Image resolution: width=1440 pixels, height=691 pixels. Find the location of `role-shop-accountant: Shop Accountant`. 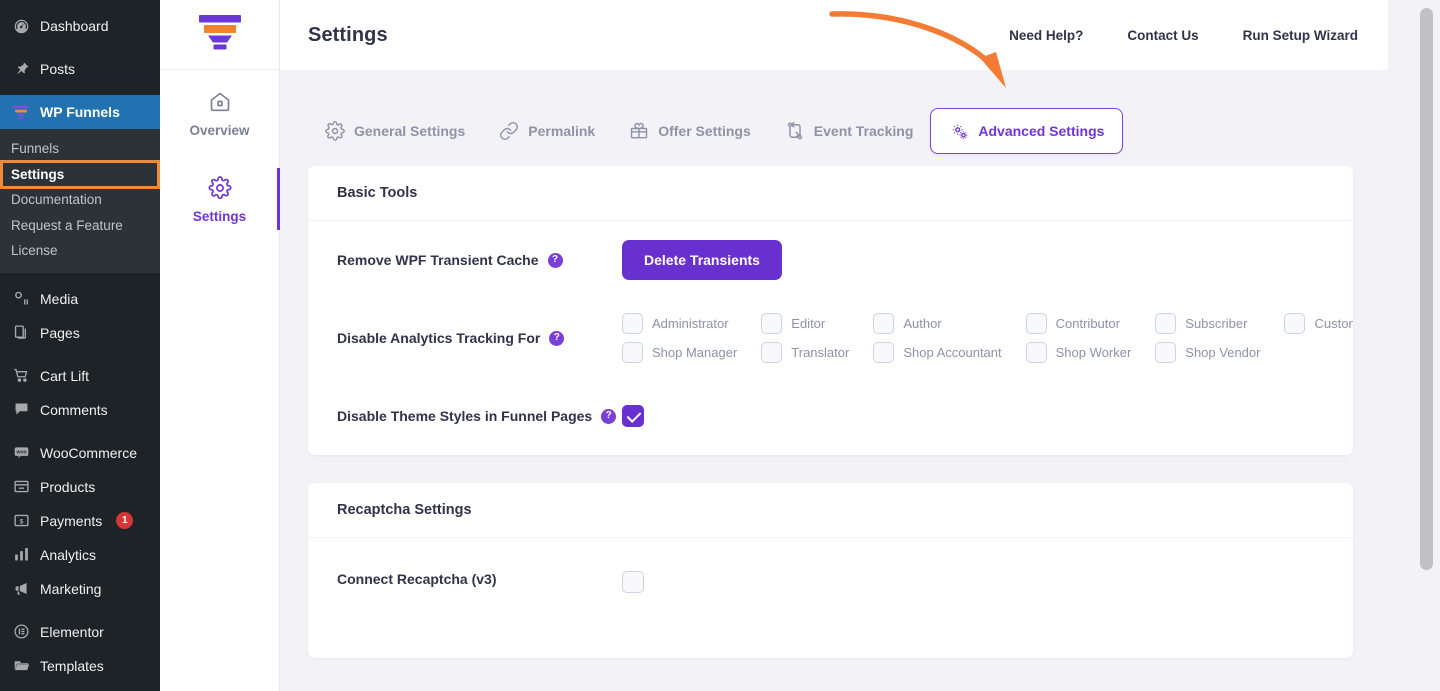

role-shop-accountant: Shop Accountant is located at coordinates (949, 352).